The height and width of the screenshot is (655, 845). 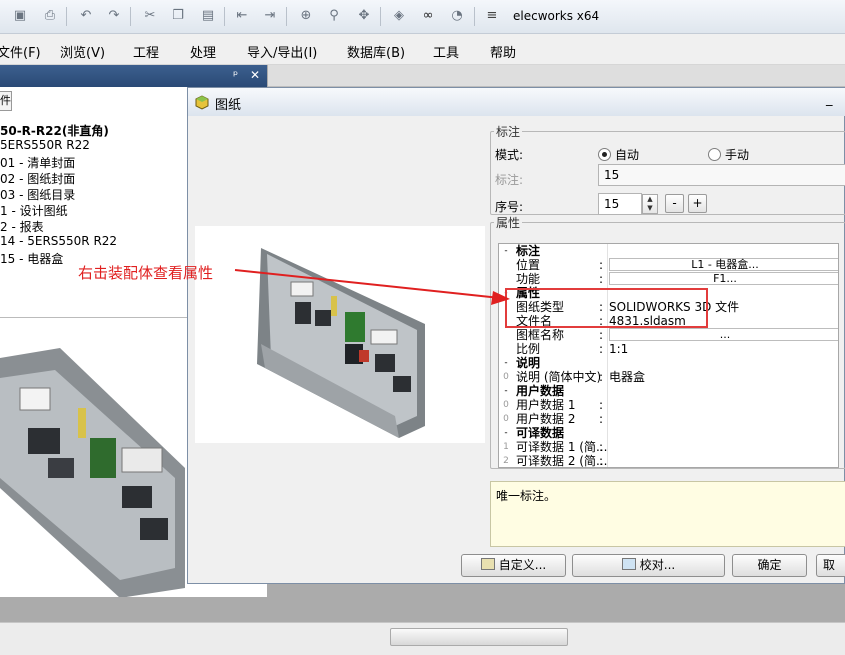 I want to click on tree-item: 01 - 清单封面, so click(x=37, y=162).